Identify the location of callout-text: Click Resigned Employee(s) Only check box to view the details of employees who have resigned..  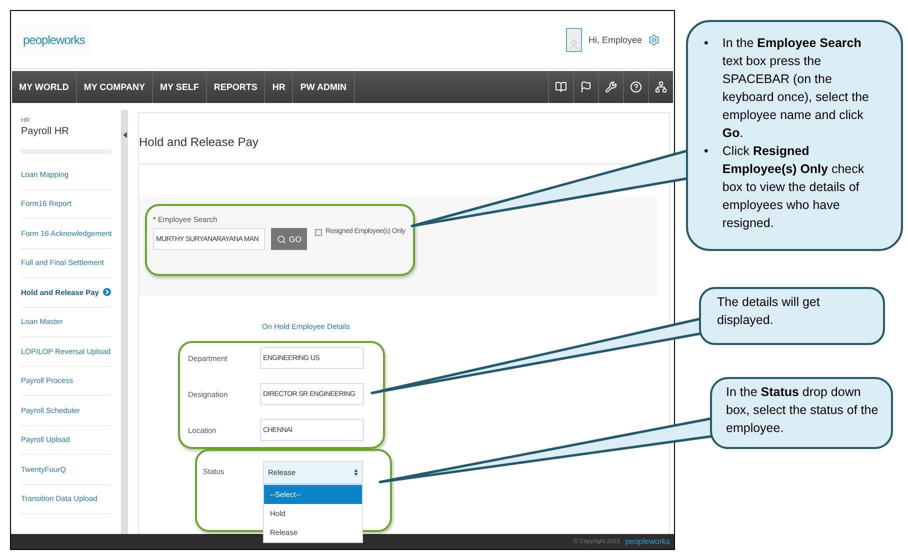
(794, 187).